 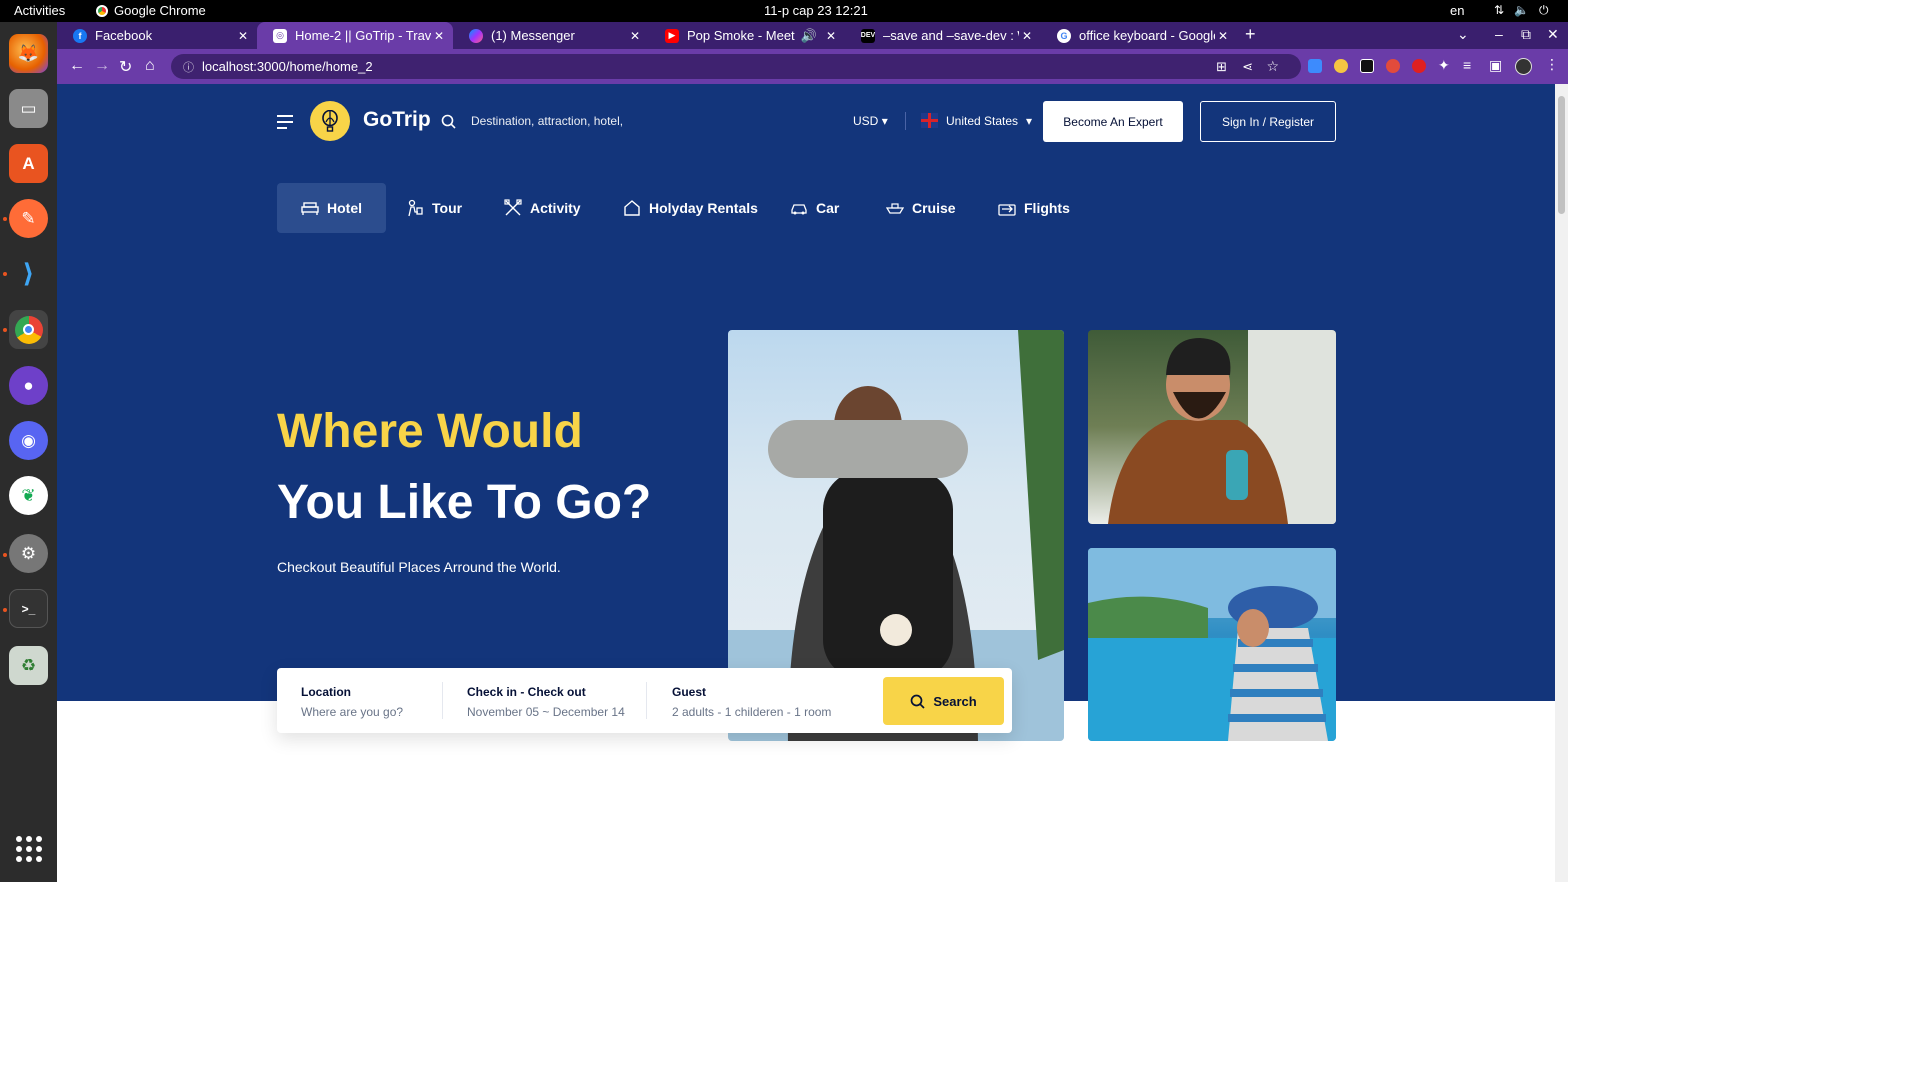 I want to click on tab-hotel: Hotel, so click(x=331, y=208).